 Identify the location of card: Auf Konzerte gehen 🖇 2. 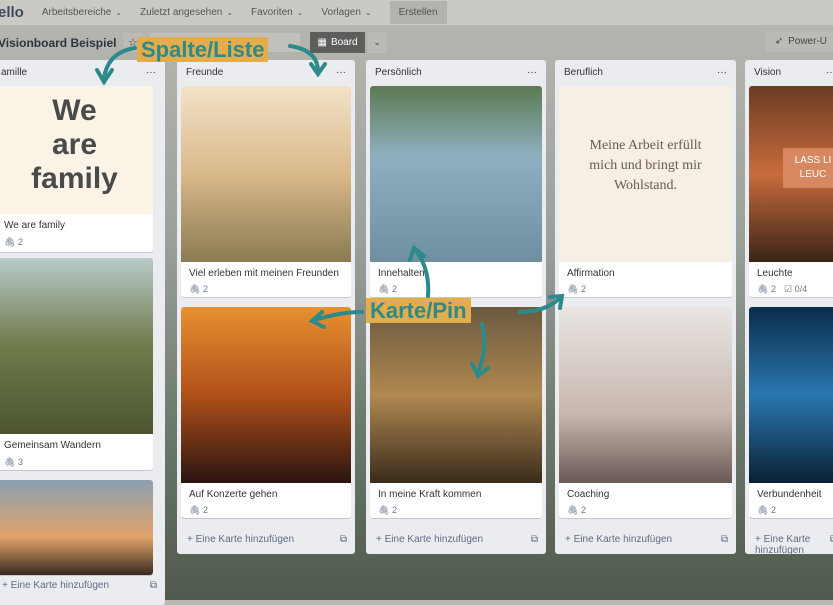
(266, 412).